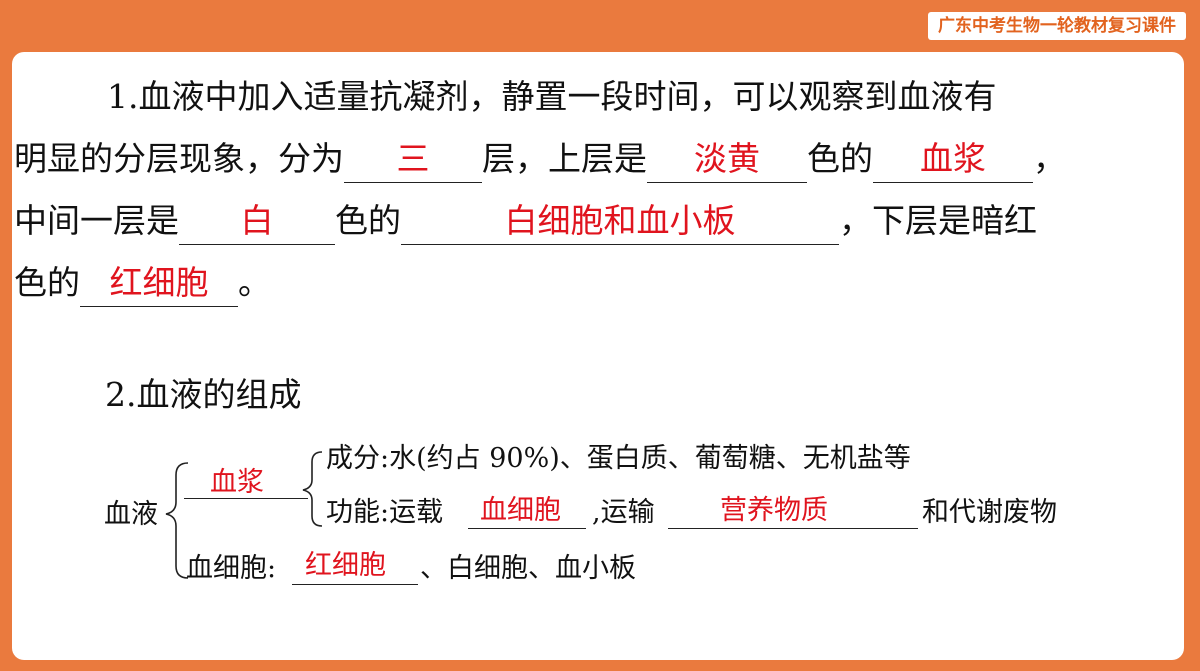 This screenshot has width=1200, height=671. I want to click on outer-brace, so click(177, 520).